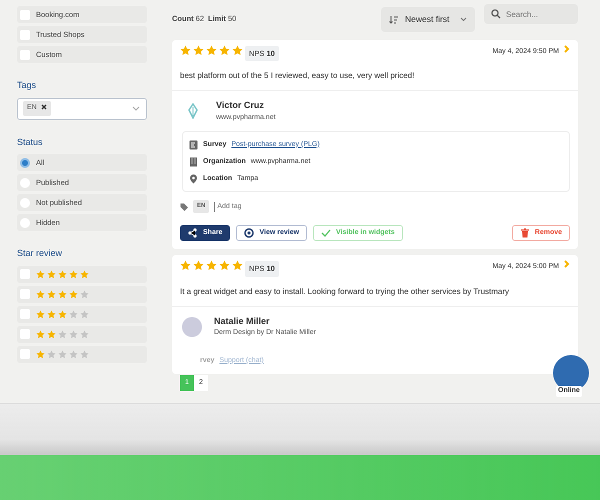 Image resolution: width=600 pixels, height=500 pixels. I want to click on form-icon, so click(193, 145).